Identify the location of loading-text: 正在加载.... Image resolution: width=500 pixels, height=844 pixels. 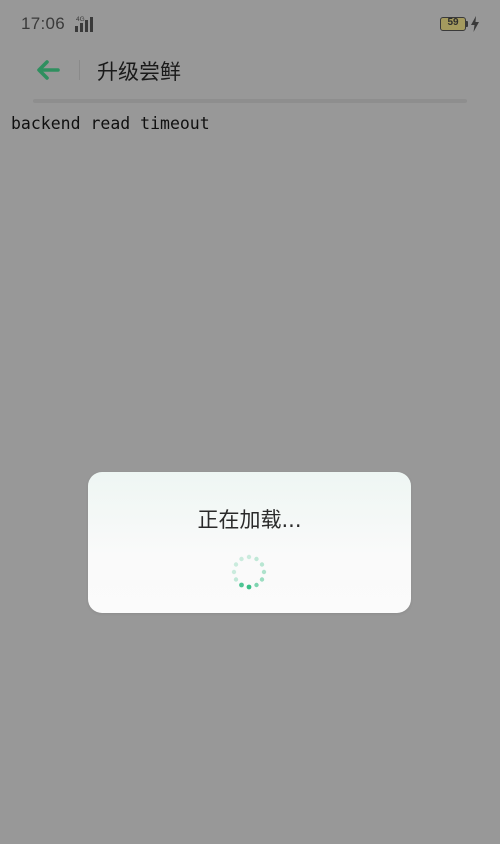
(249, 520).